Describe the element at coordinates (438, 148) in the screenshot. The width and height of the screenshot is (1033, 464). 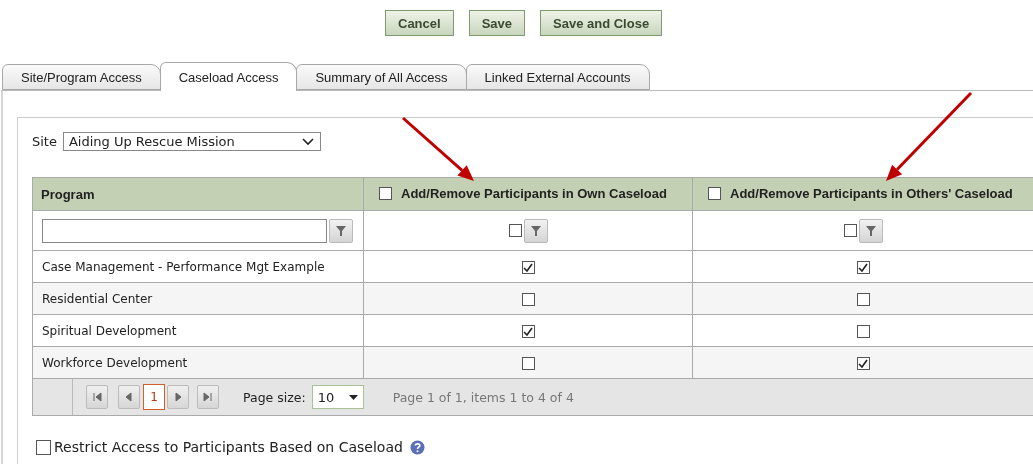
I see `arrow` at that location.